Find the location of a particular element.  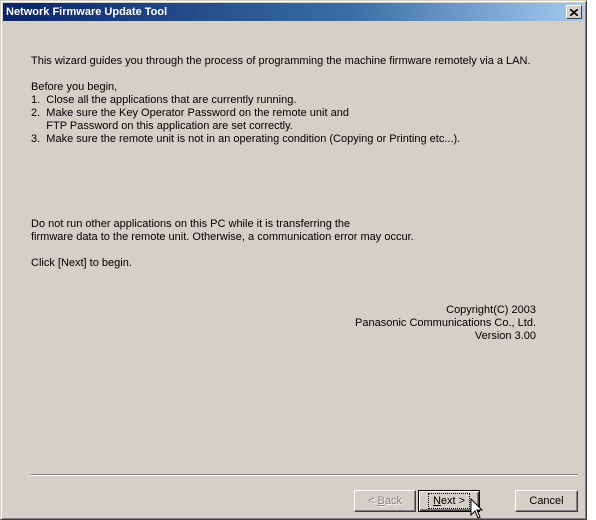

title-bar: Network Firmware Update Tool is located at coordinates (293, 12).